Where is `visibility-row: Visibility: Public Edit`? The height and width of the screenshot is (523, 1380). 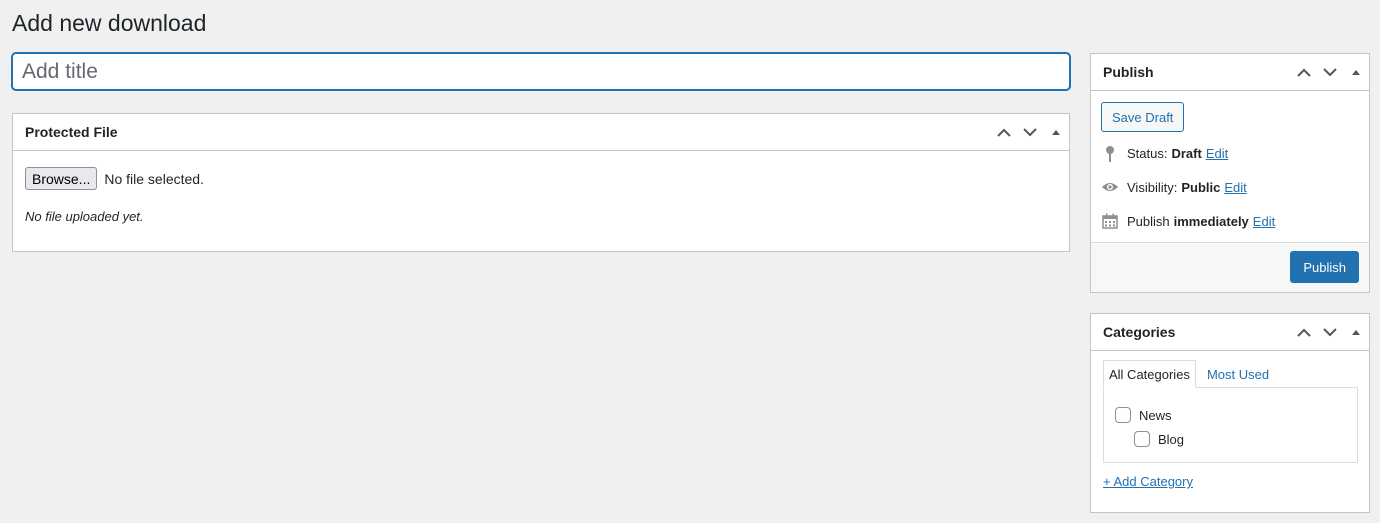
visibility-row: Visibility: Public Edit is located at coordinates (1174, 187).